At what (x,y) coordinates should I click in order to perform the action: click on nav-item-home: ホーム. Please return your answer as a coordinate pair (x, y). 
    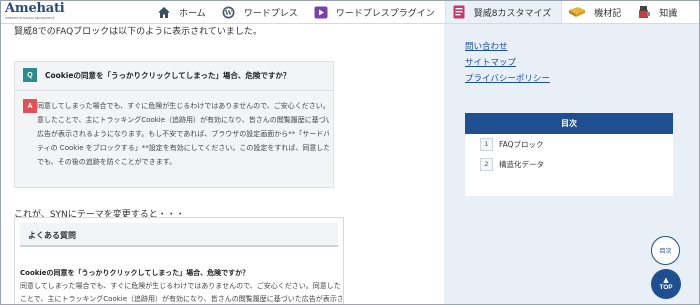
    Looking at the image, I should click on (183, 12).